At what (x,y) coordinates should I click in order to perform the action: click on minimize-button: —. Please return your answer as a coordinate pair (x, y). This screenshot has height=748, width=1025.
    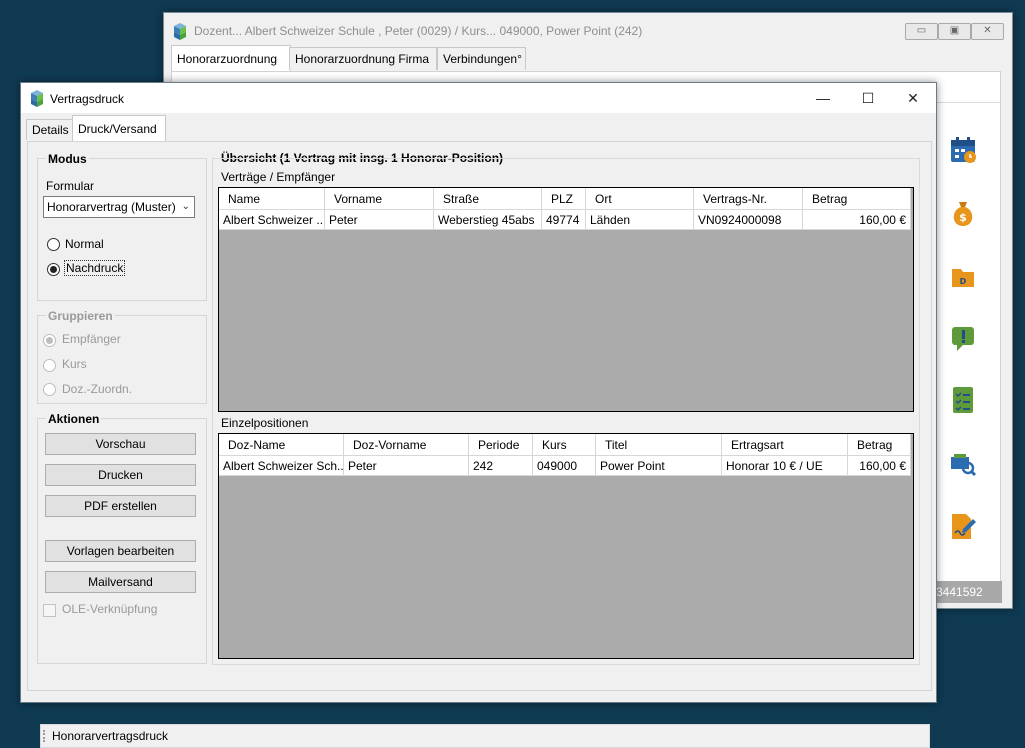
    Looking at the image, I should click on (823, 98).